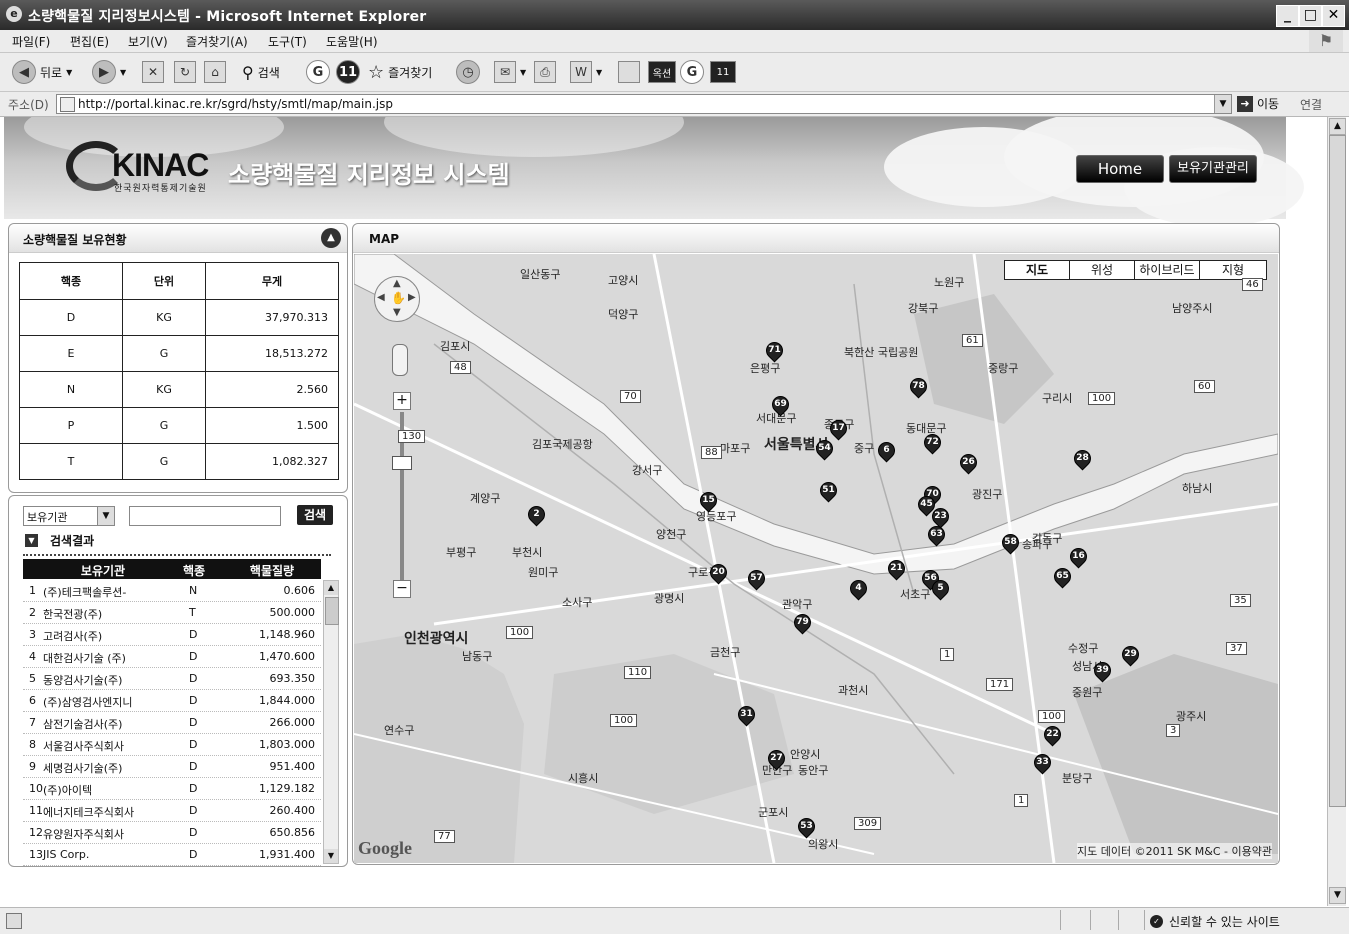 Image resolution: width=1349 pixels, height=934 pixels. Describe the element at coordinates (402, 589) in the screenshot. I see `zoom-out-button: −` at that location.